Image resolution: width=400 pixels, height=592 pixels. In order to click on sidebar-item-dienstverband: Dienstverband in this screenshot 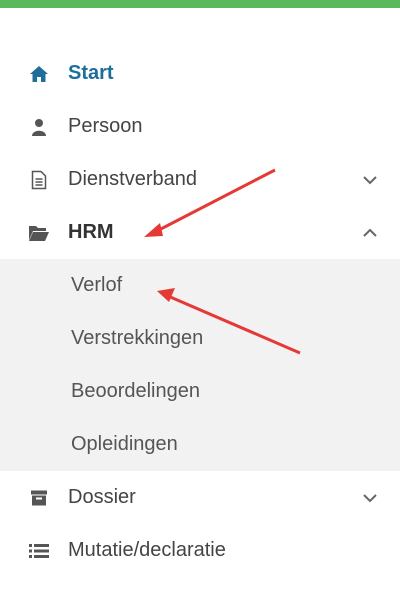, I will do `click(200, 179)`.